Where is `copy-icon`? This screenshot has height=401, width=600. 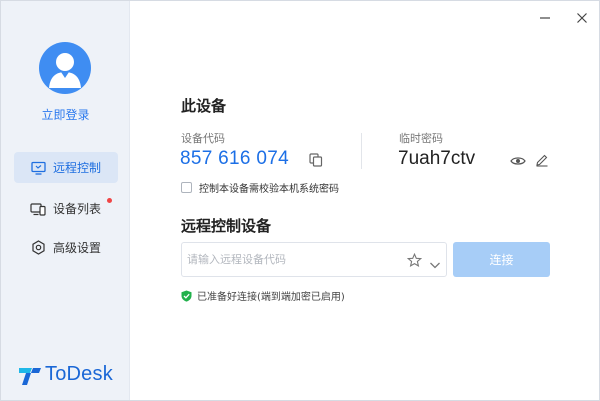 copy-icon is located at coordinates (316, 160).